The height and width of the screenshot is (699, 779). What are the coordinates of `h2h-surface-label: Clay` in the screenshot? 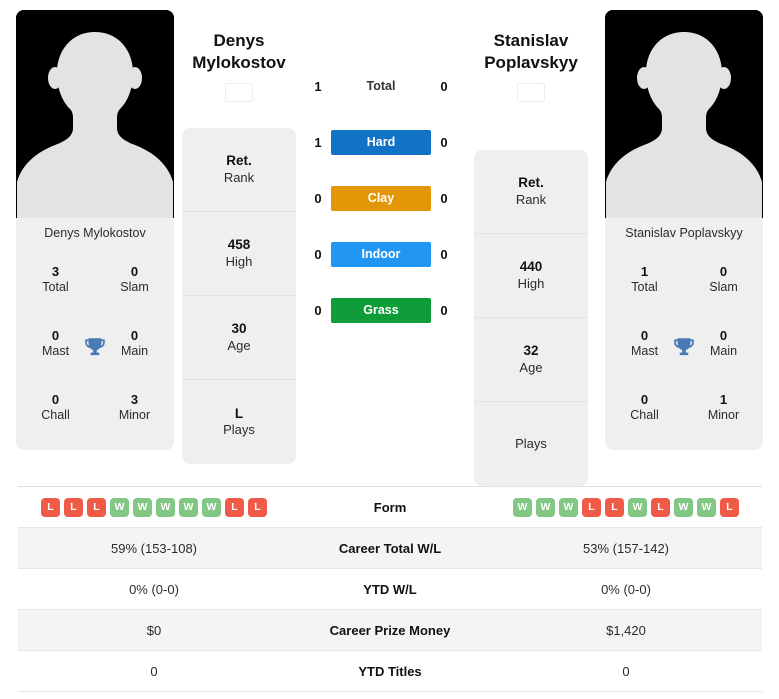 It's located at (381, 198).